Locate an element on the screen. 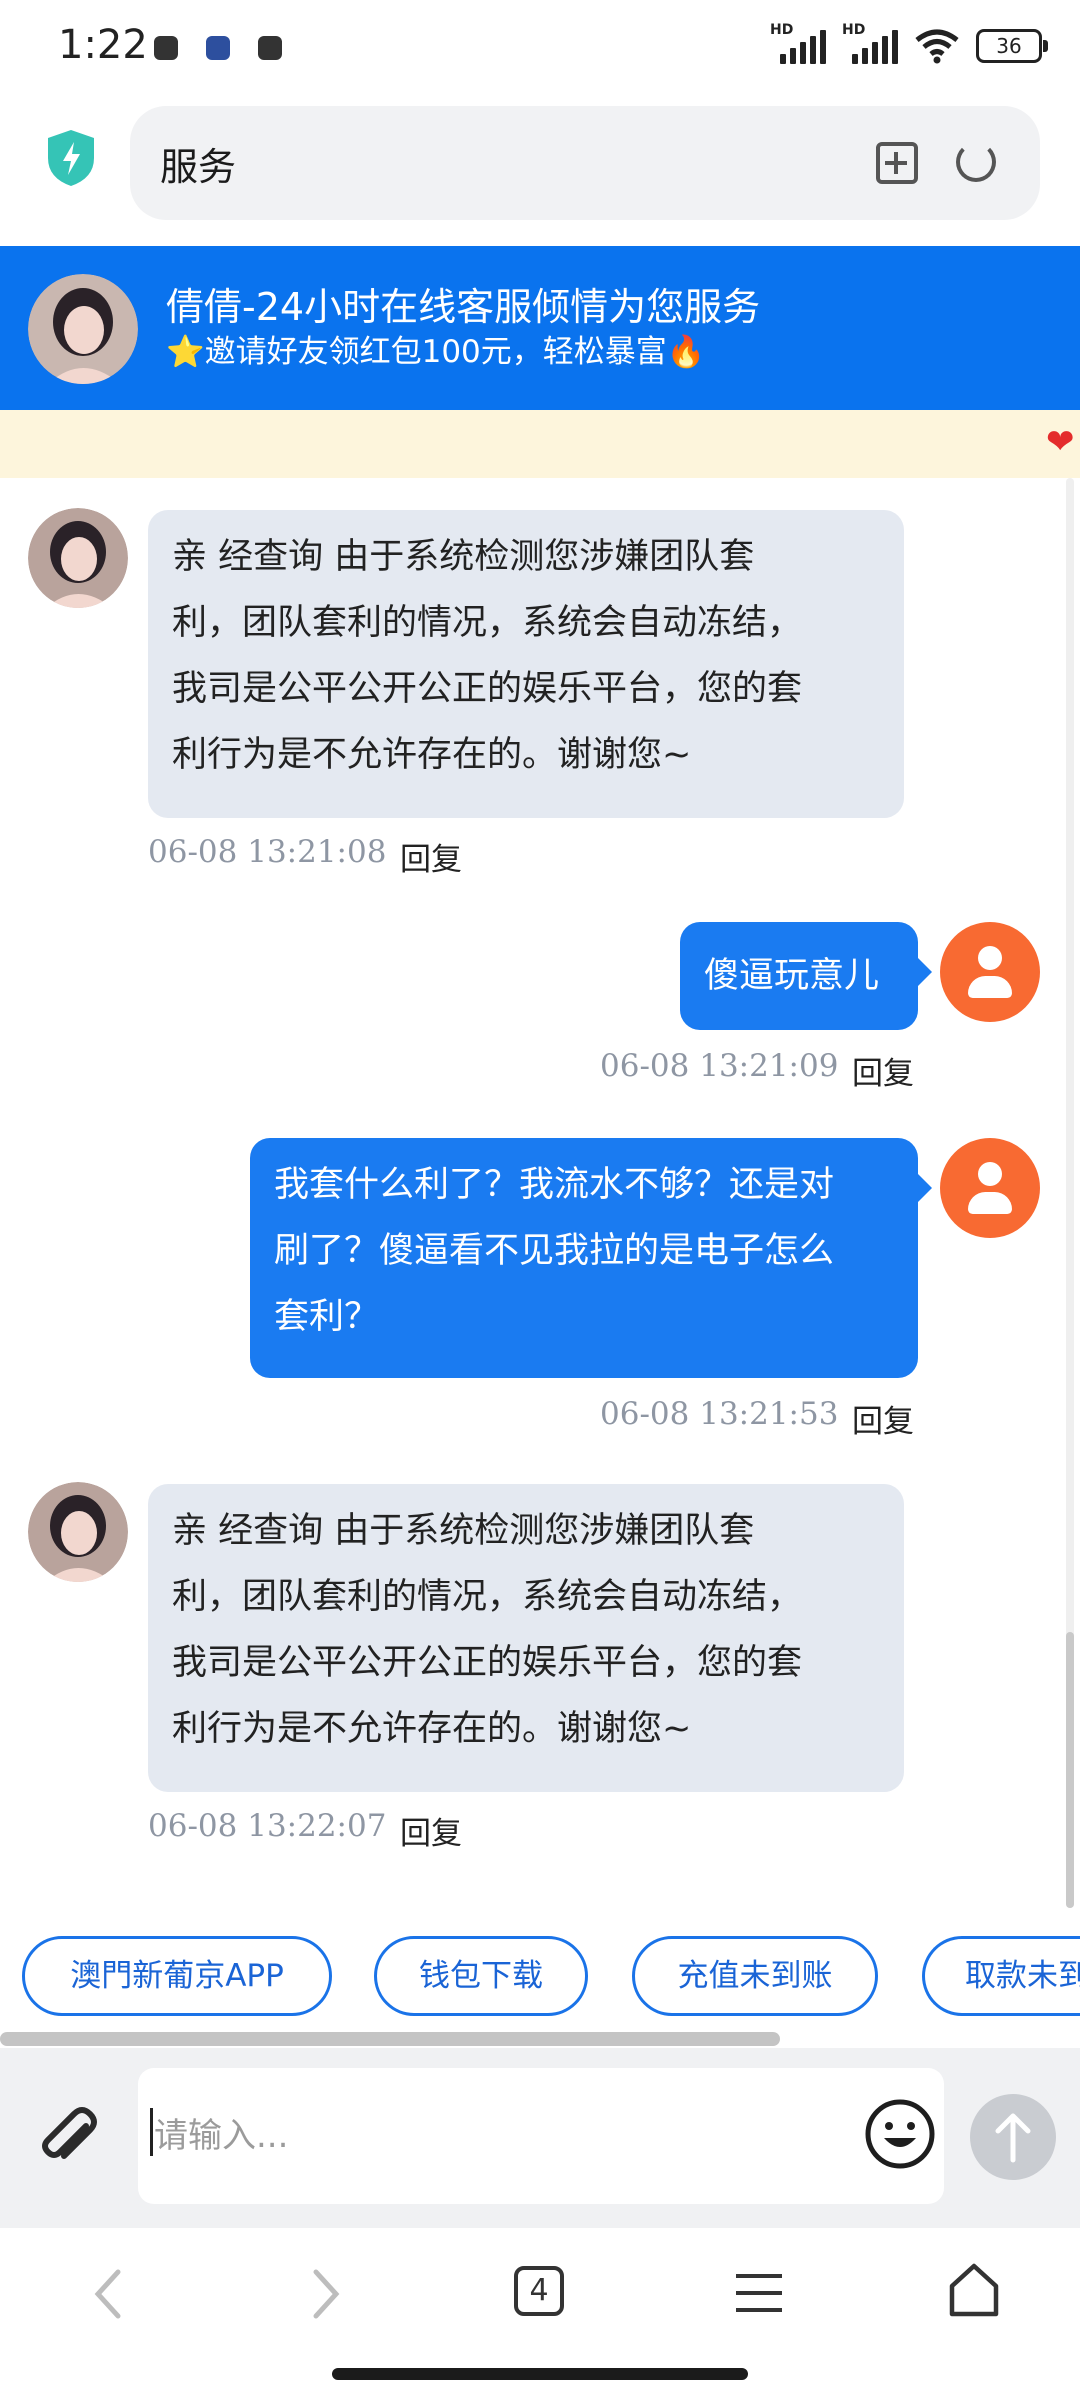 The width and height of the screenshot is (1080, 2400). quick-reply-scrollbar is located at coordinates (390, 2039).